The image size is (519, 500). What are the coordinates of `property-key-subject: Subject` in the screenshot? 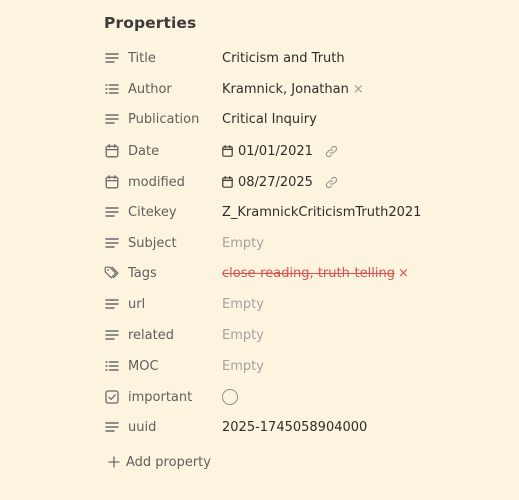 It's located at (163, 243).